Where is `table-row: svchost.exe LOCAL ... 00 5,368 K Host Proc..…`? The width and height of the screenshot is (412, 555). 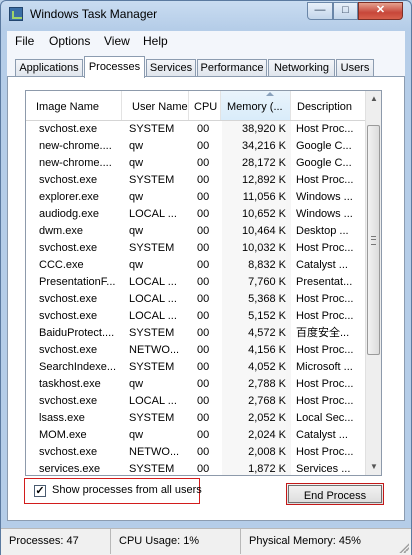 table-row: svchost.exe LOCAL ... 00 5,368 K Host Proc..… is located at coordinates (195, 299).